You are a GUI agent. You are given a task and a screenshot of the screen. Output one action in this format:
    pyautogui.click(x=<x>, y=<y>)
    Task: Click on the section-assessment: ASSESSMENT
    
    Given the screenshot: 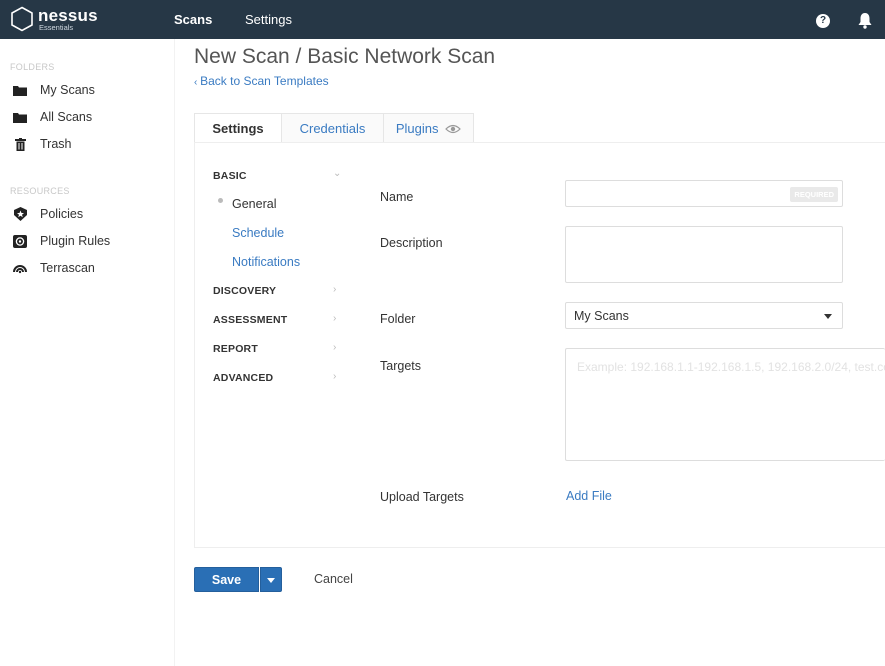 What is the action you would take?
    pyautogui.click(x=250, y=320)
    